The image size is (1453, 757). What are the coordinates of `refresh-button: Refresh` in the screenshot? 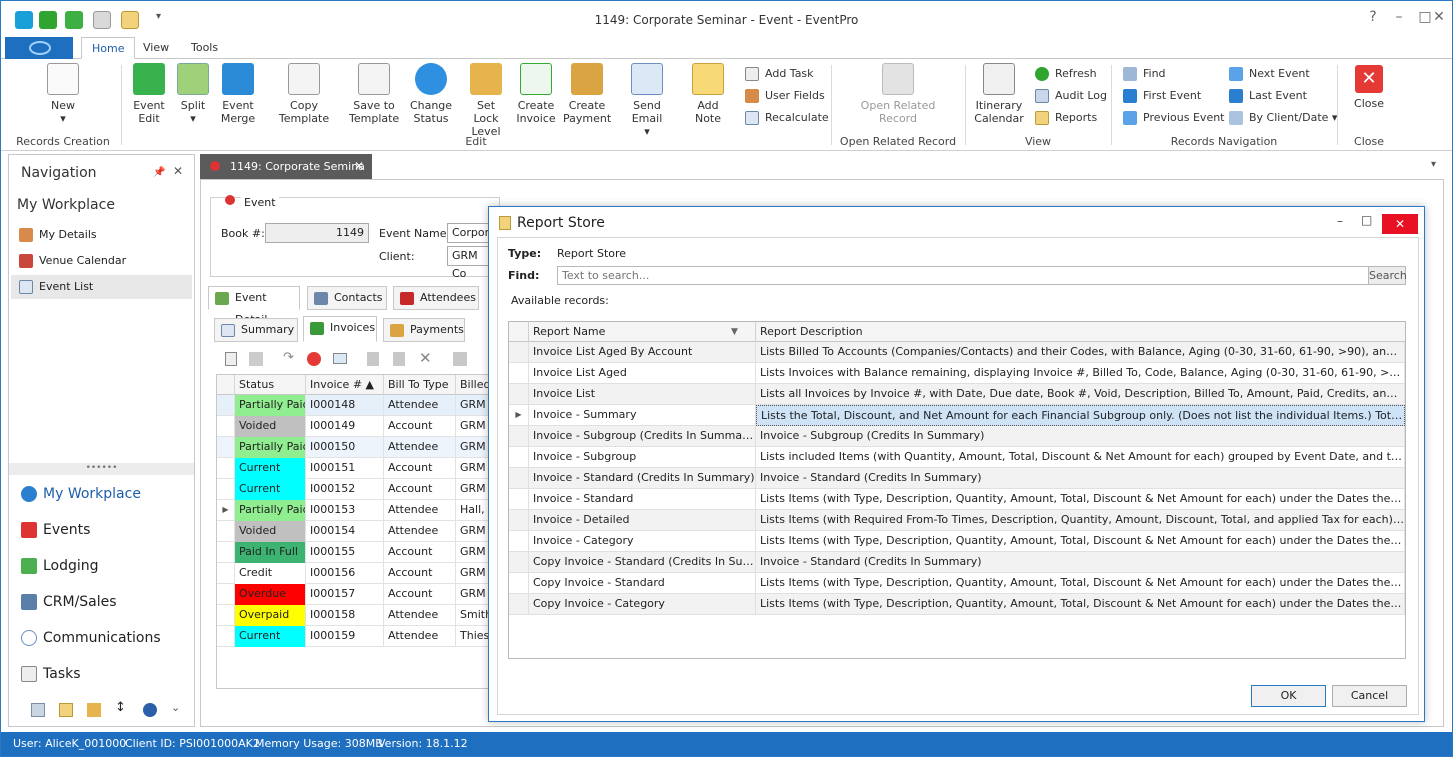 It's located at (1066, 74).